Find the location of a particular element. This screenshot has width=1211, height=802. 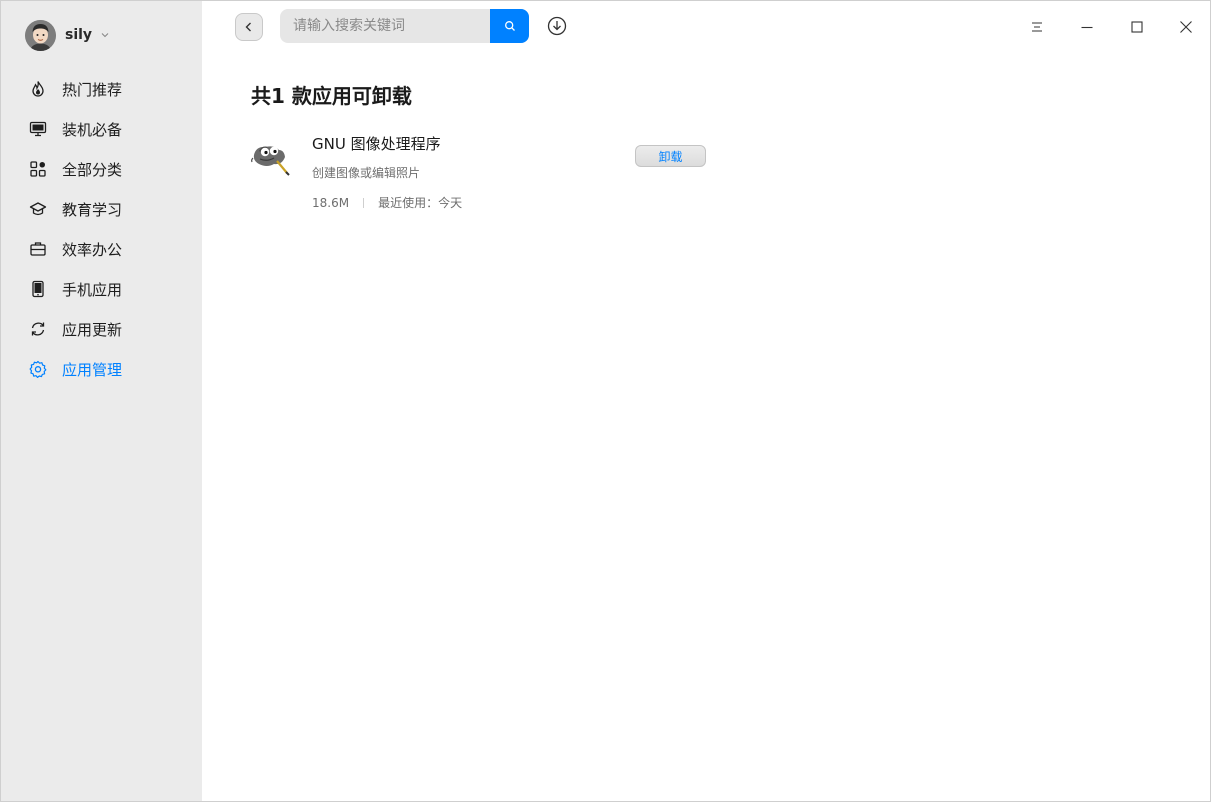

sidebar-item-essentials: 装机必备 is located at coordinates (102, 129).